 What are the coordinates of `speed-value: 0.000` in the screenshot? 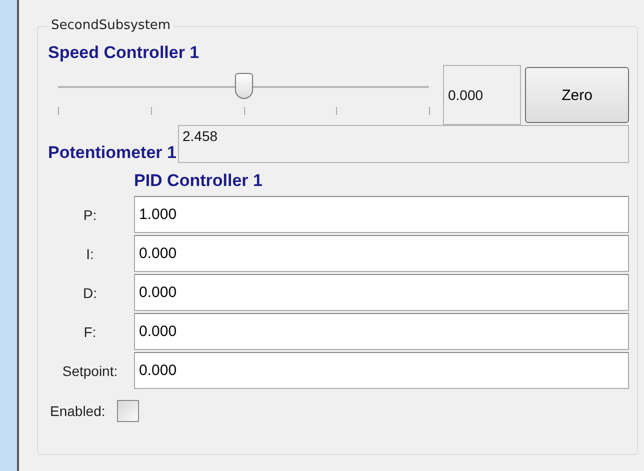 It's located at (482, 95).